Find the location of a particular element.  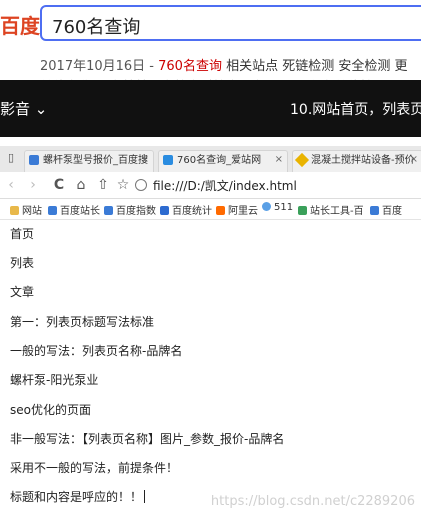

bookmark-label: 站长工具-百 is located at coordinates (337, 211).